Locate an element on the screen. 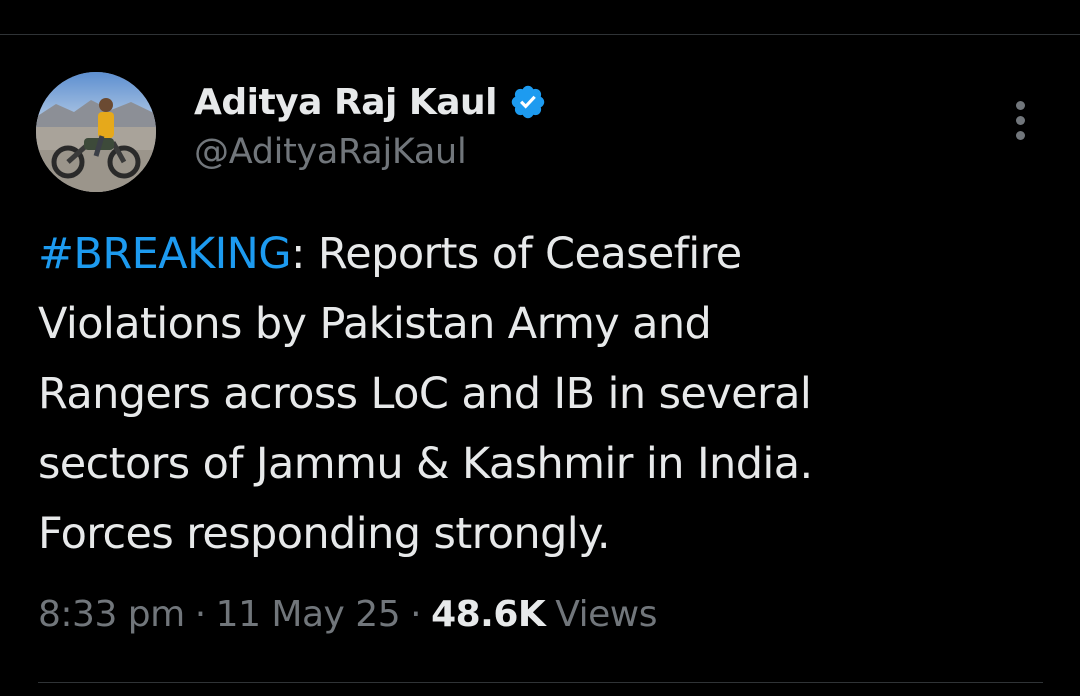 This screenshot has height=696, width=1080. avatar is located at coordinates (96, 132).